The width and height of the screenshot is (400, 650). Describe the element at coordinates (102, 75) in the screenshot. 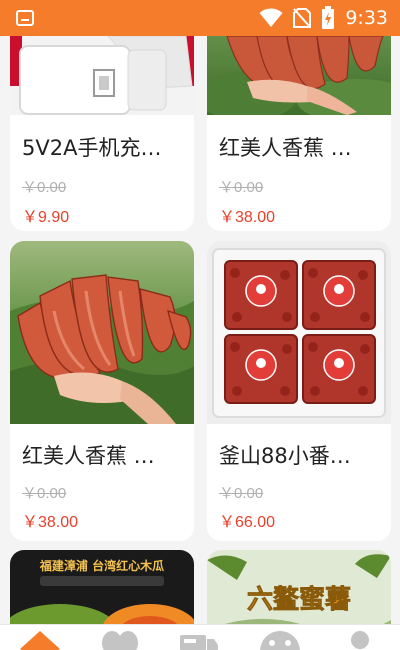

I see `product-image-phone-charger` at that location.